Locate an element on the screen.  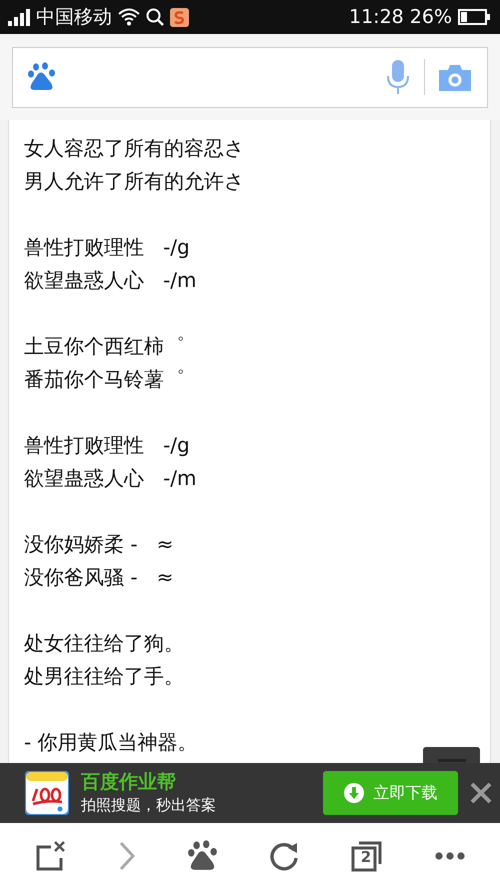
download-icon is located at coordinates (354, 793).